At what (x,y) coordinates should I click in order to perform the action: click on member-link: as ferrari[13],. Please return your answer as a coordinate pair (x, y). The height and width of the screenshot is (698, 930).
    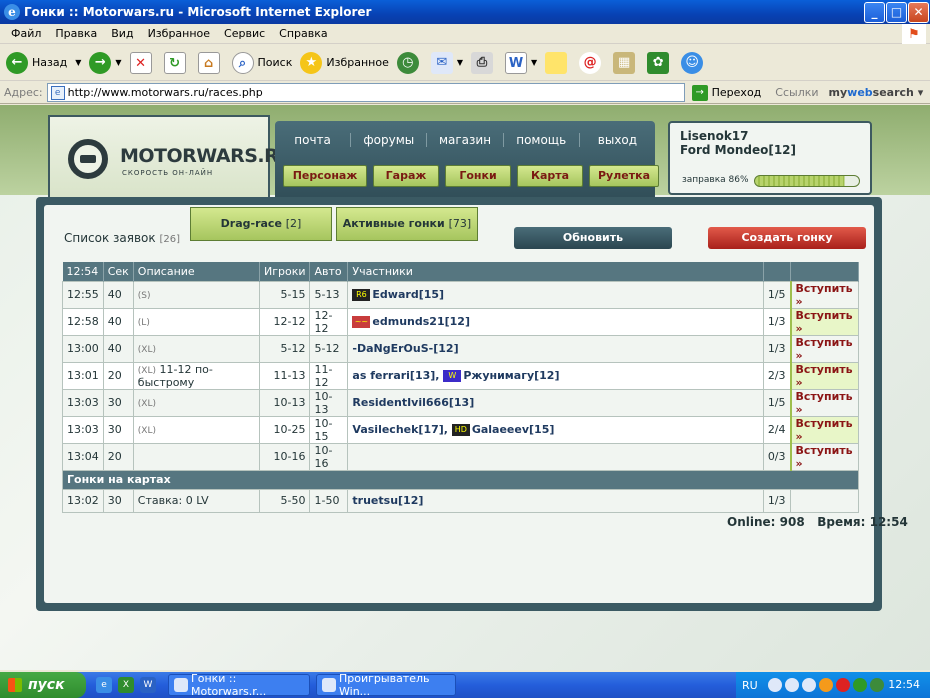
    Looking at the image, I should click on (397, 375).